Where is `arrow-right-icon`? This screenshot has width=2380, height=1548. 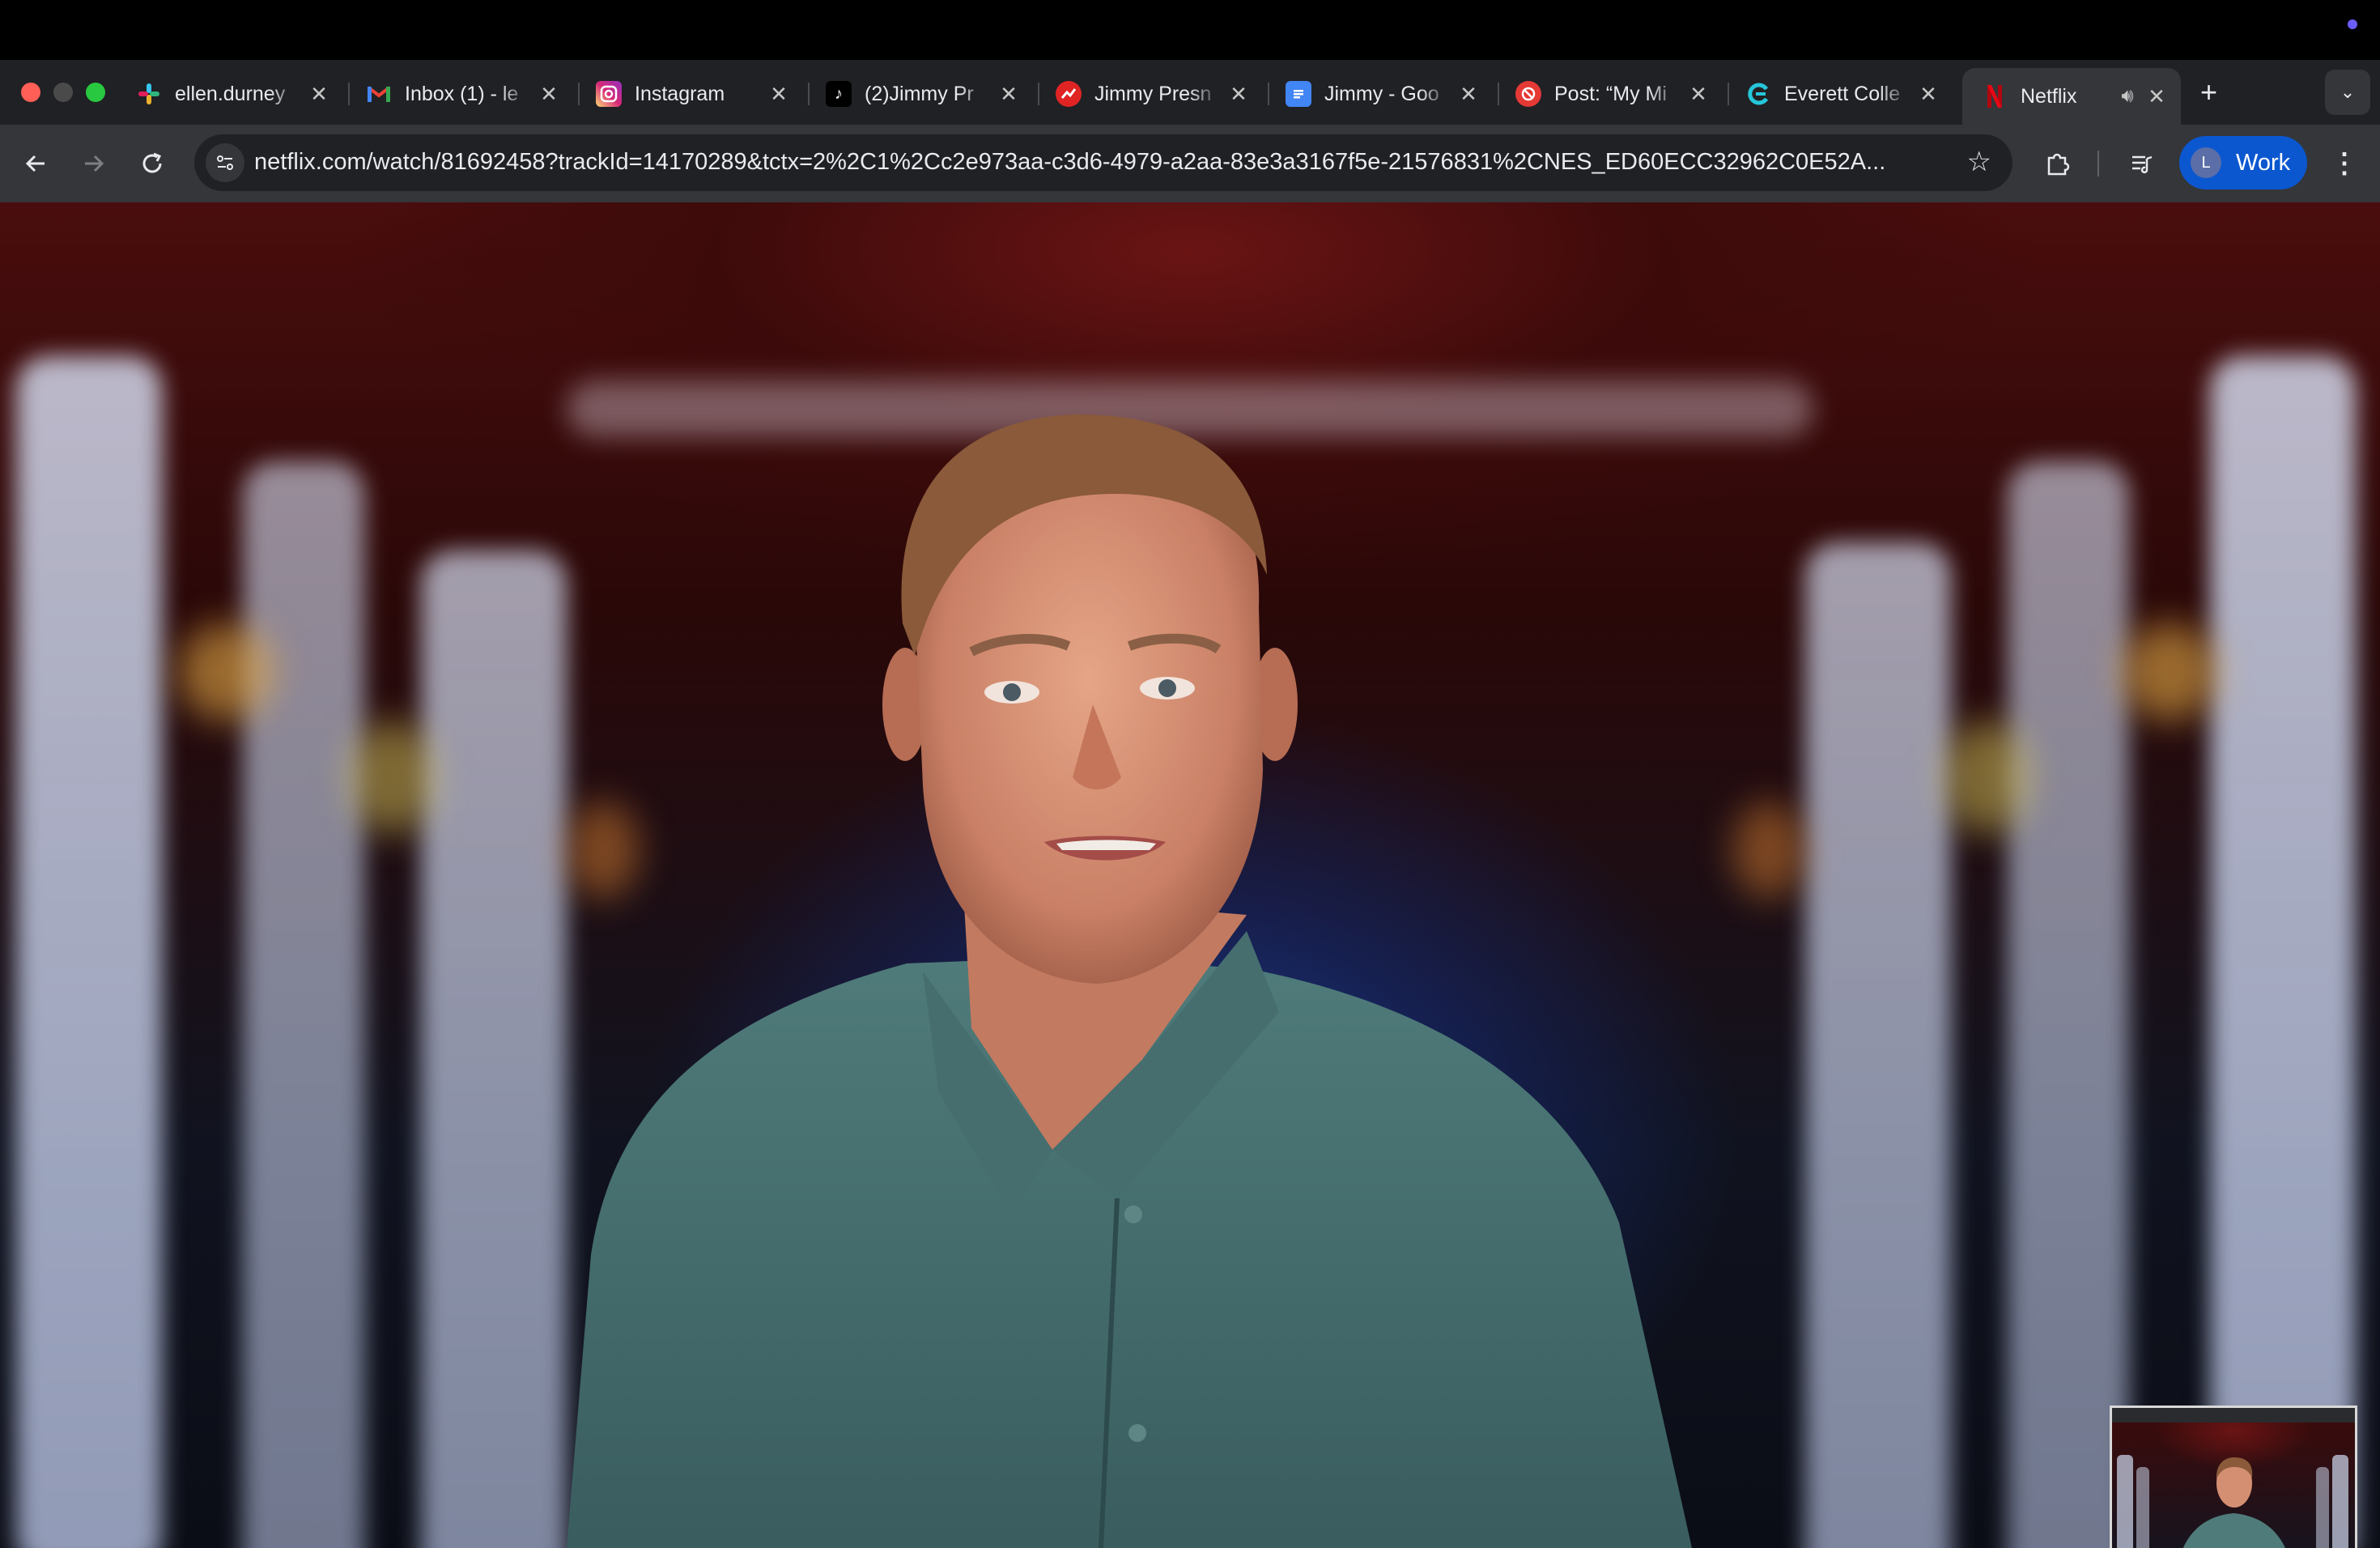
arrow-right-icon is located at coordinates (94, 164).